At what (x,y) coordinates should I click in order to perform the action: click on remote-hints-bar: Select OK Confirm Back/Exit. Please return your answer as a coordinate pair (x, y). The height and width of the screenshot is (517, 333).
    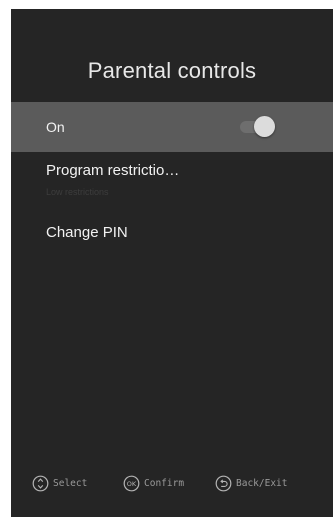
    Looking at the image, I should click on (172, 483).